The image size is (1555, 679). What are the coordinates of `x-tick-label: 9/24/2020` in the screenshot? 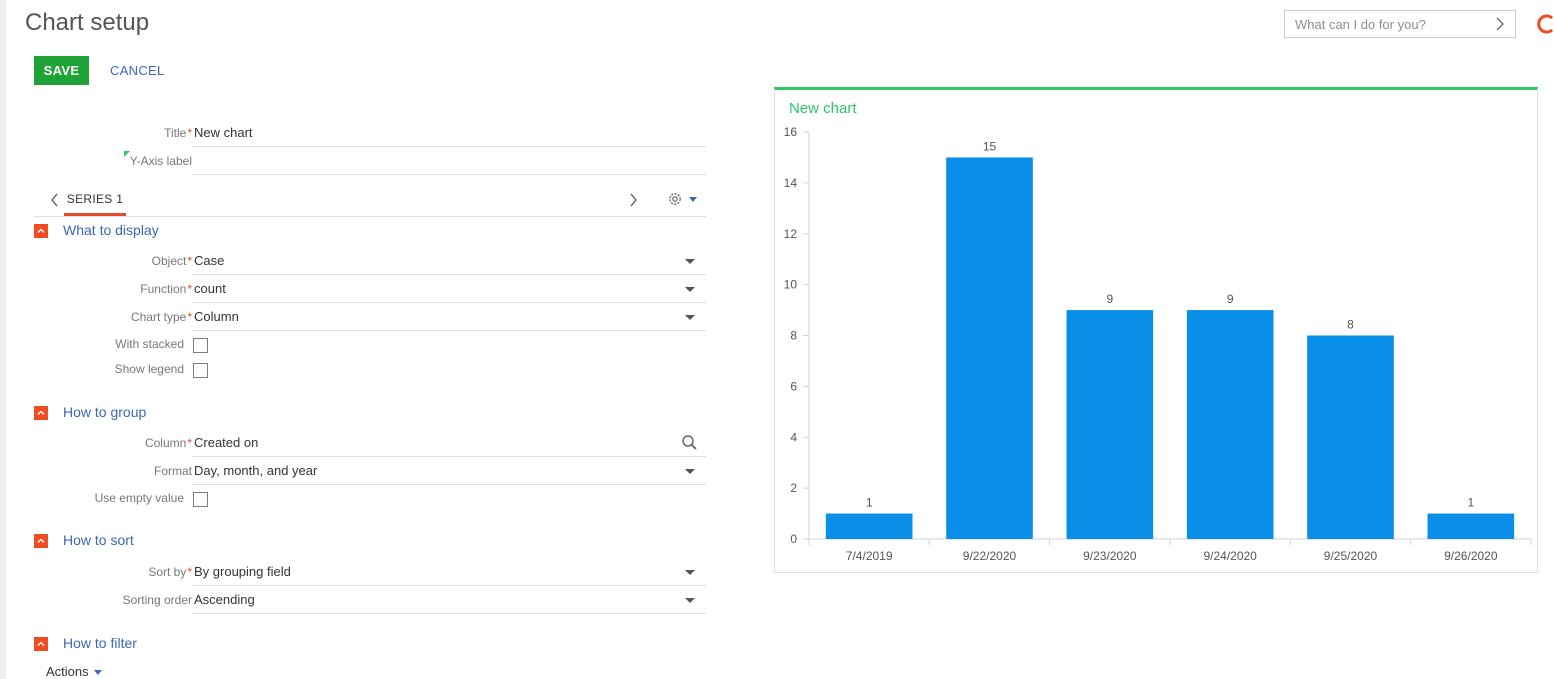 It's located at (1230, 556).